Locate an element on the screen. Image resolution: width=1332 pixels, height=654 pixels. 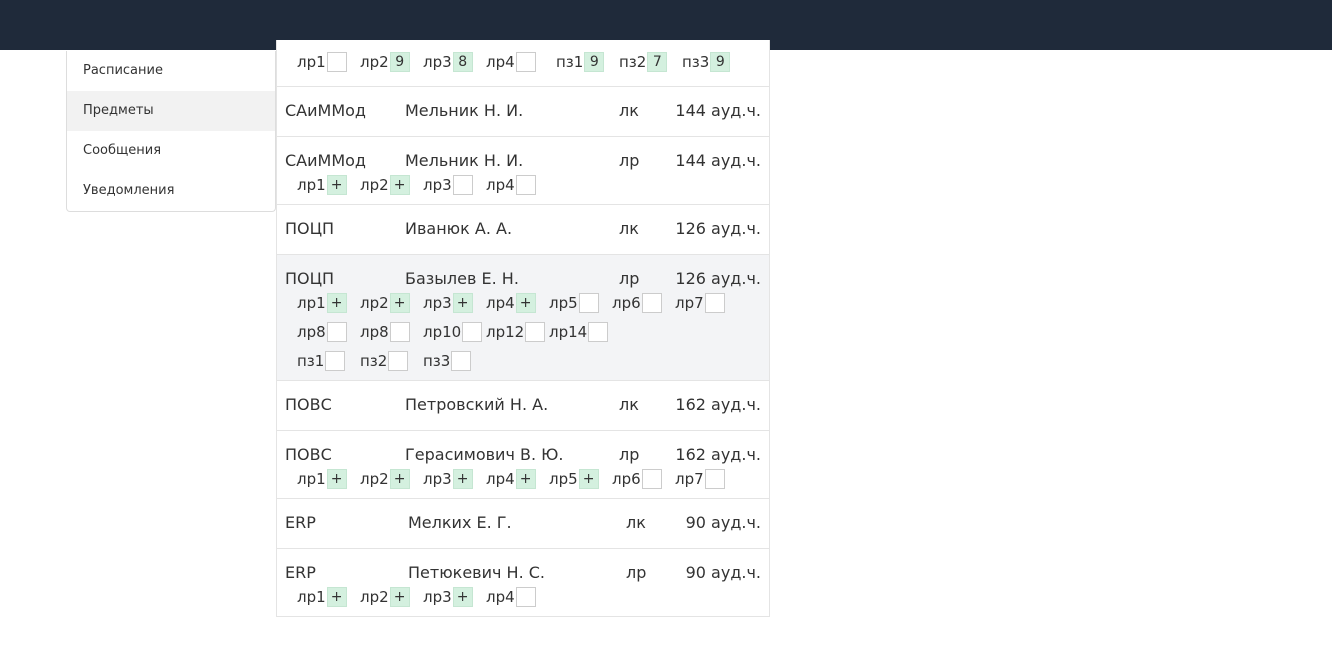
teacher-name: Петюкевич Н. С. is located at coordinates (476, 572).